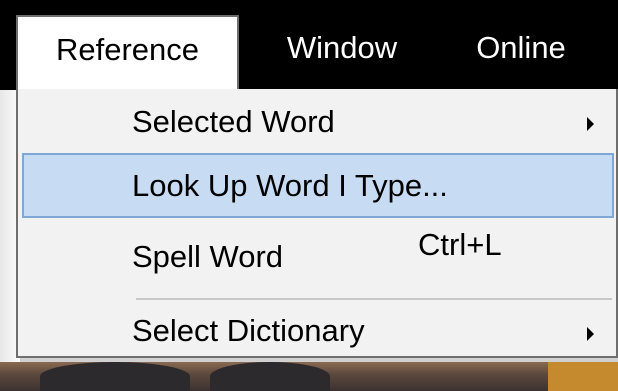 This screenshot has width=618, height=391. I want to click on menu-item-label: Spell Word, so click(208, 256).